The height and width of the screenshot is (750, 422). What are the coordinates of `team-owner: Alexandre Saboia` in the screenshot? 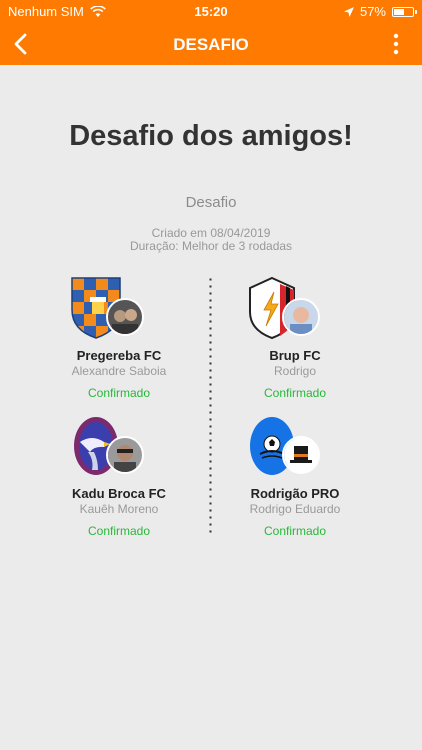 It's located at (119, 371).